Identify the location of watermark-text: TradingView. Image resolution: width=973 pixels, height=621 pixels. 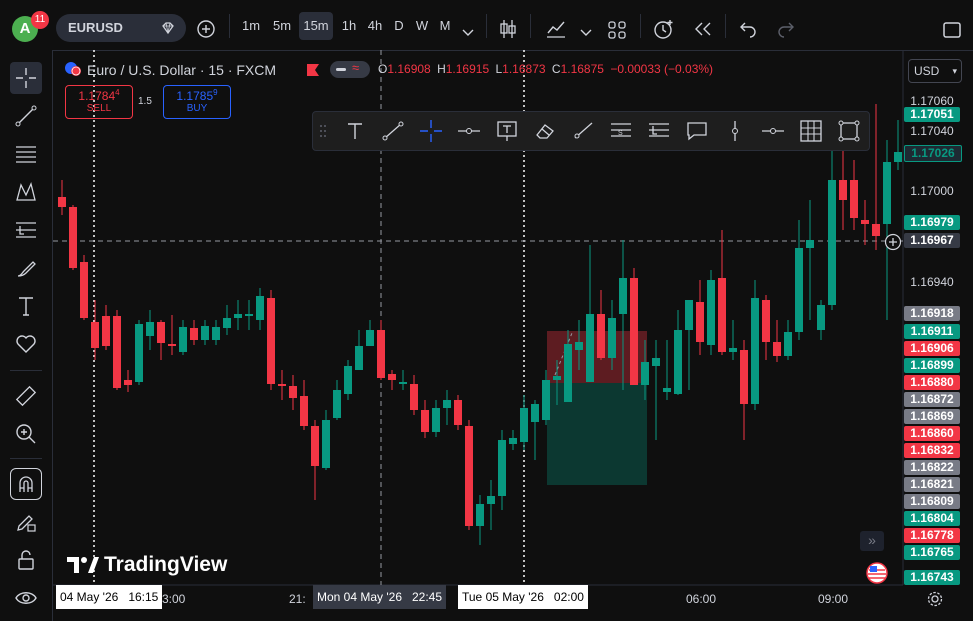
(166, 564).